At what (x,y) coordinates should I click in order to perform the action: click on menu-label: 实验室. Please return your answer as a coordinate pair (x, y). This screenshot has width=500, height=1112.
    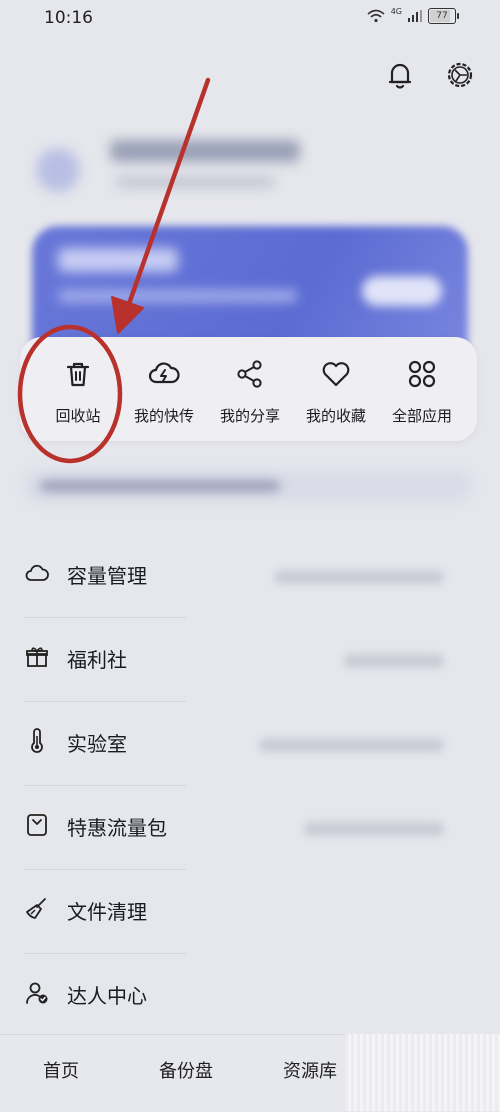
    Looking at the image, I should click on (97, 744).